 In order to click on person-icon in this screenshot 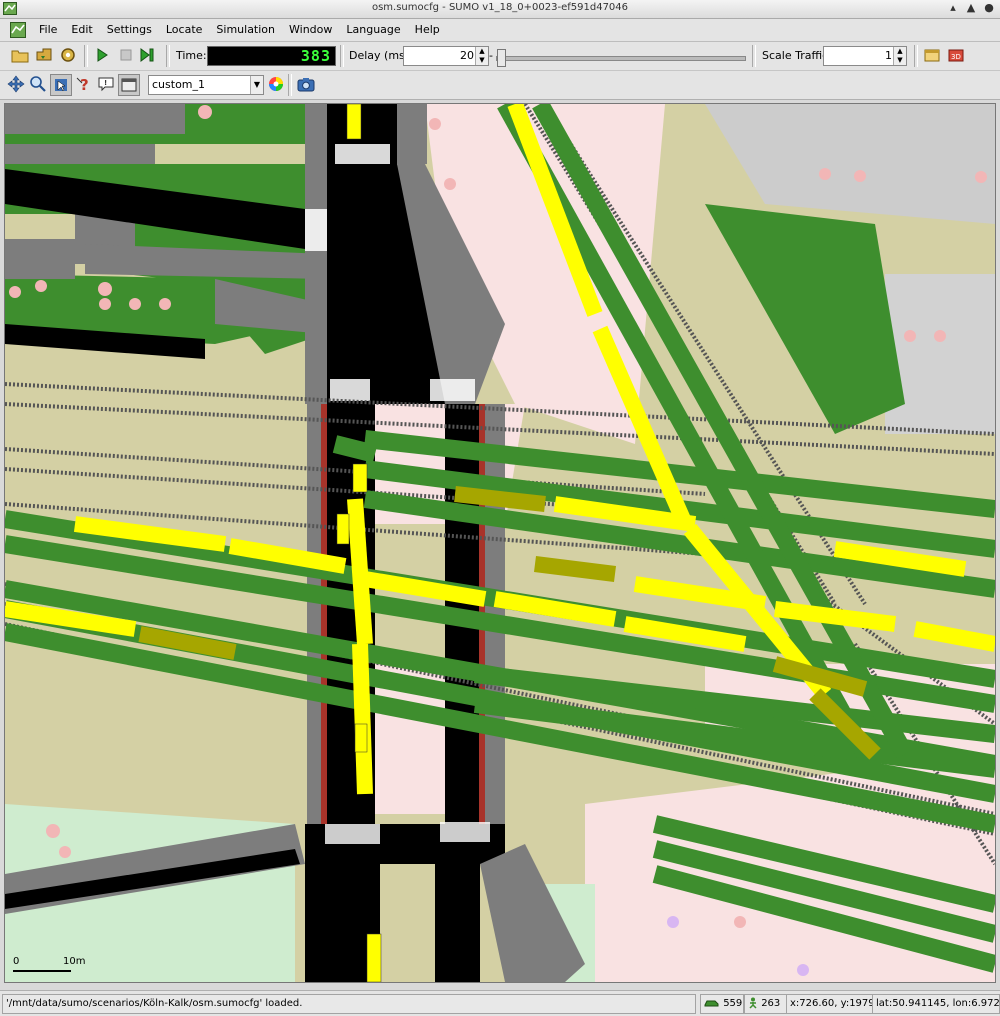, I will do `click(753, 1003)`.